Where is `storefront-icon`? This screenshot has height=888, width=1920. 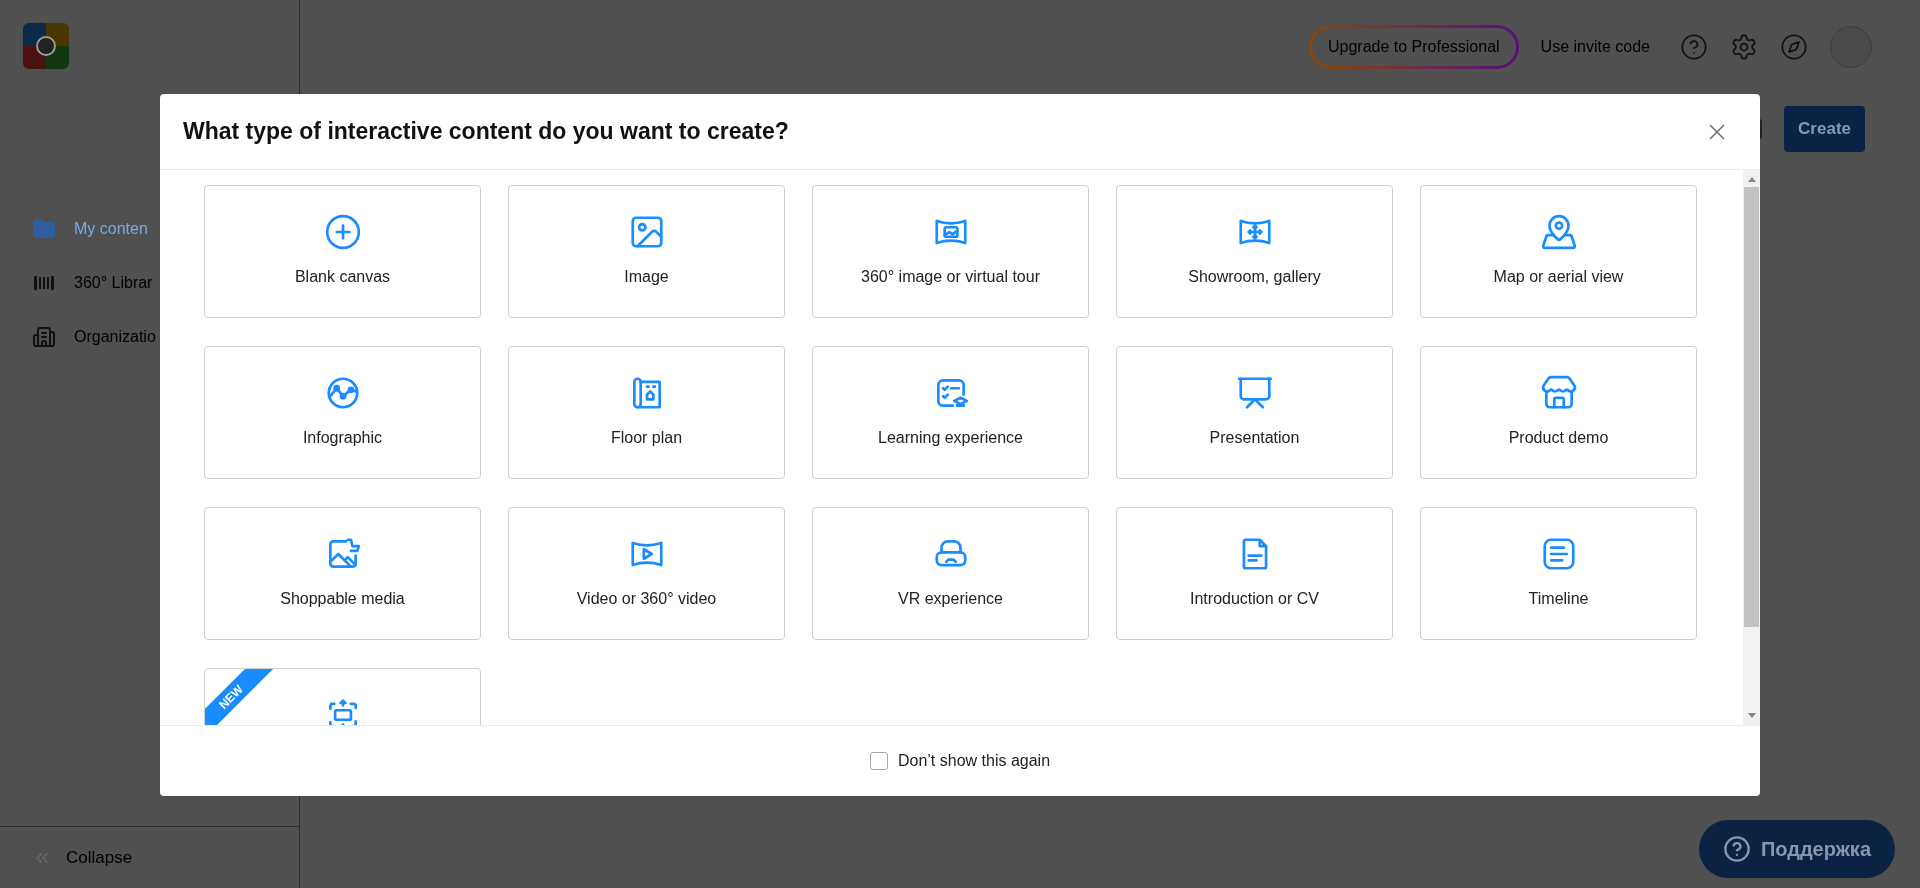
storefront-icon is located at coordinates (1558, 393).